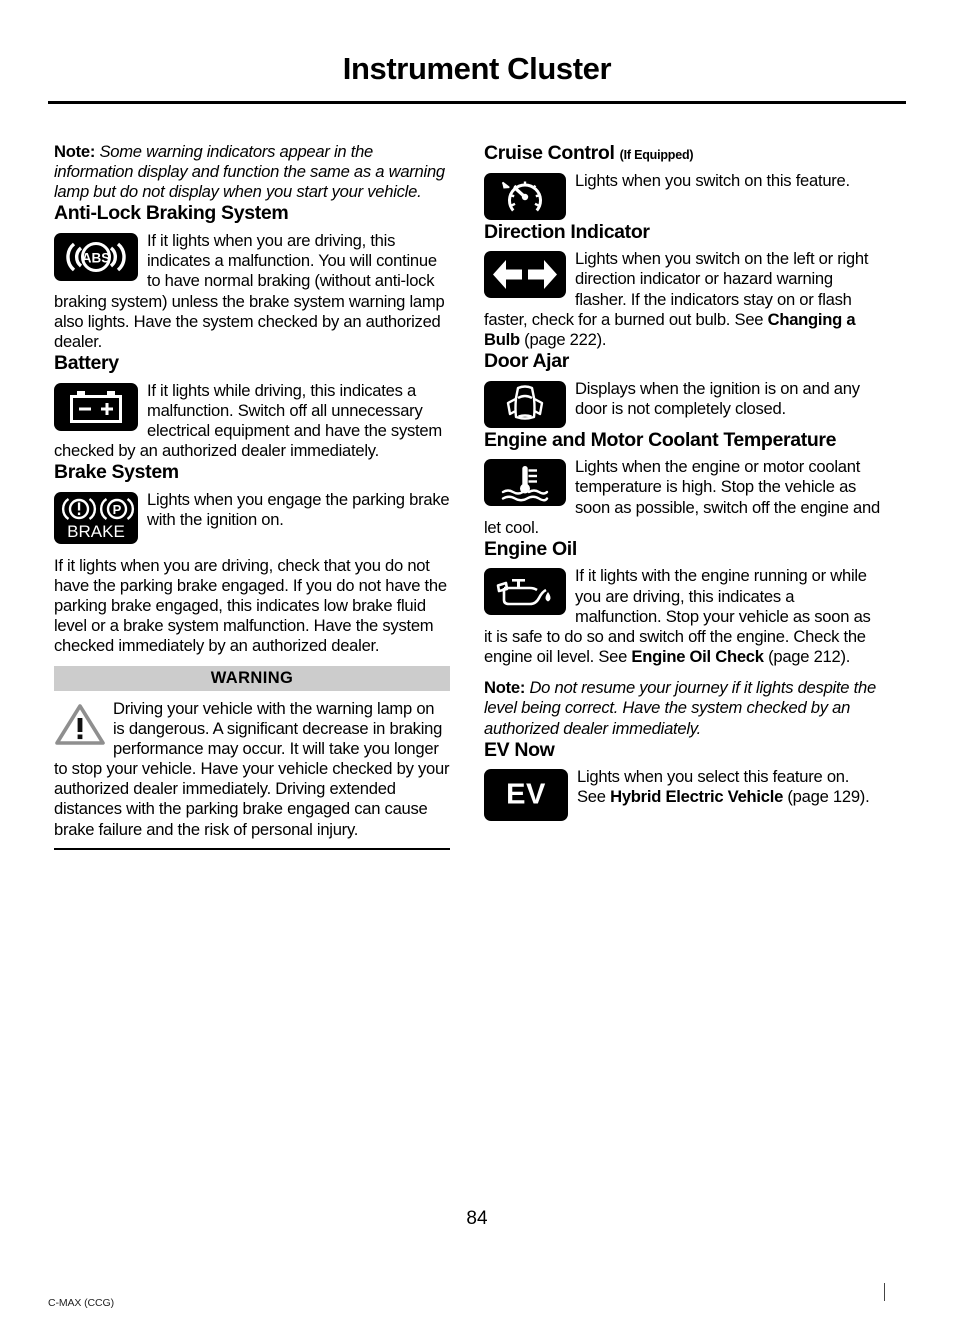 The image size is (954, 1329). I want to click on cruise-control-if-equipped: (If Equipped), so click(656, 155).